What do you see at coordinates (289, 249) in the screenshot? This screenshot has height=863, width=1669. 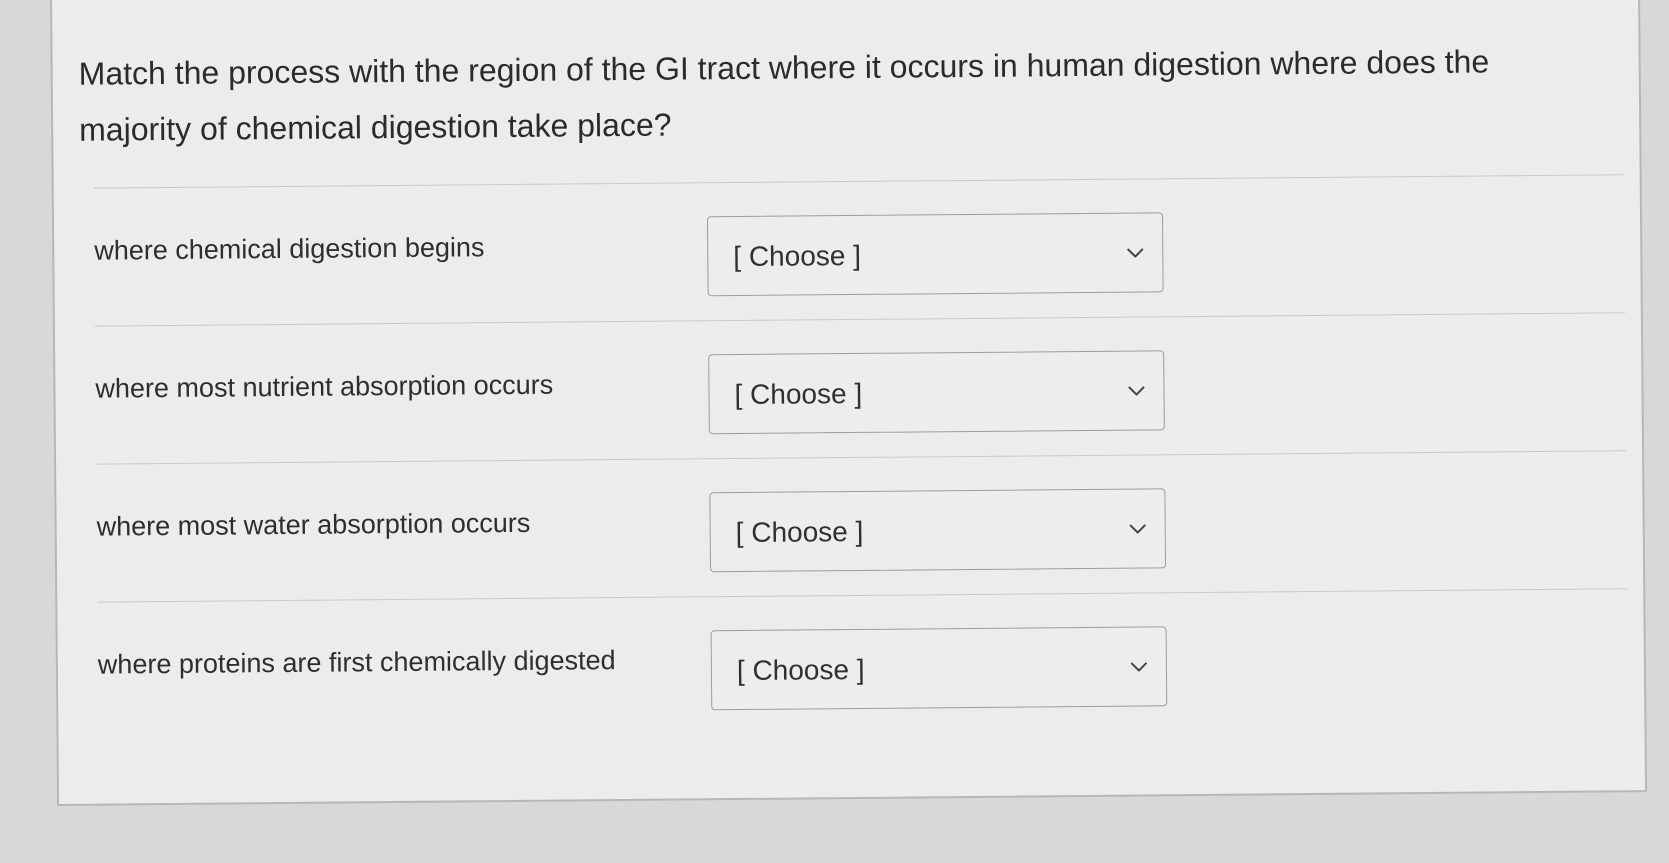 I see `match-prompt: where chemical digestion begins` at bounding box center [289, 249].